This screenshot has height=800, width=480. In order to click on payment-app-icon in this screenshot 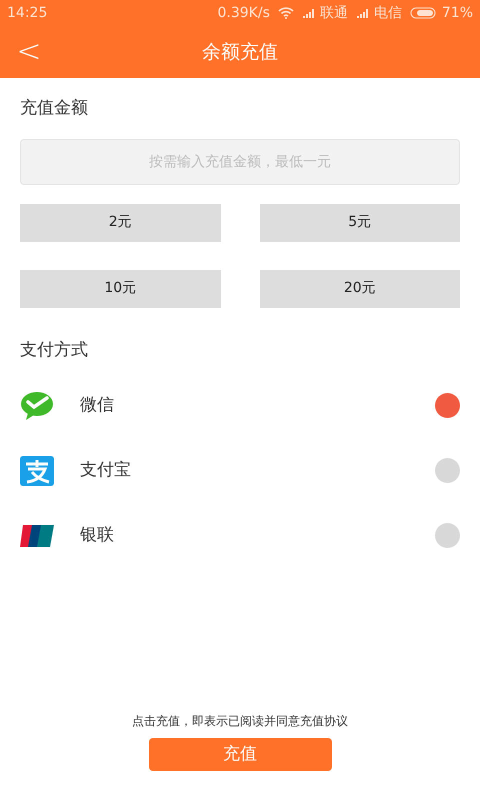, I will do `click(37, 471)`.